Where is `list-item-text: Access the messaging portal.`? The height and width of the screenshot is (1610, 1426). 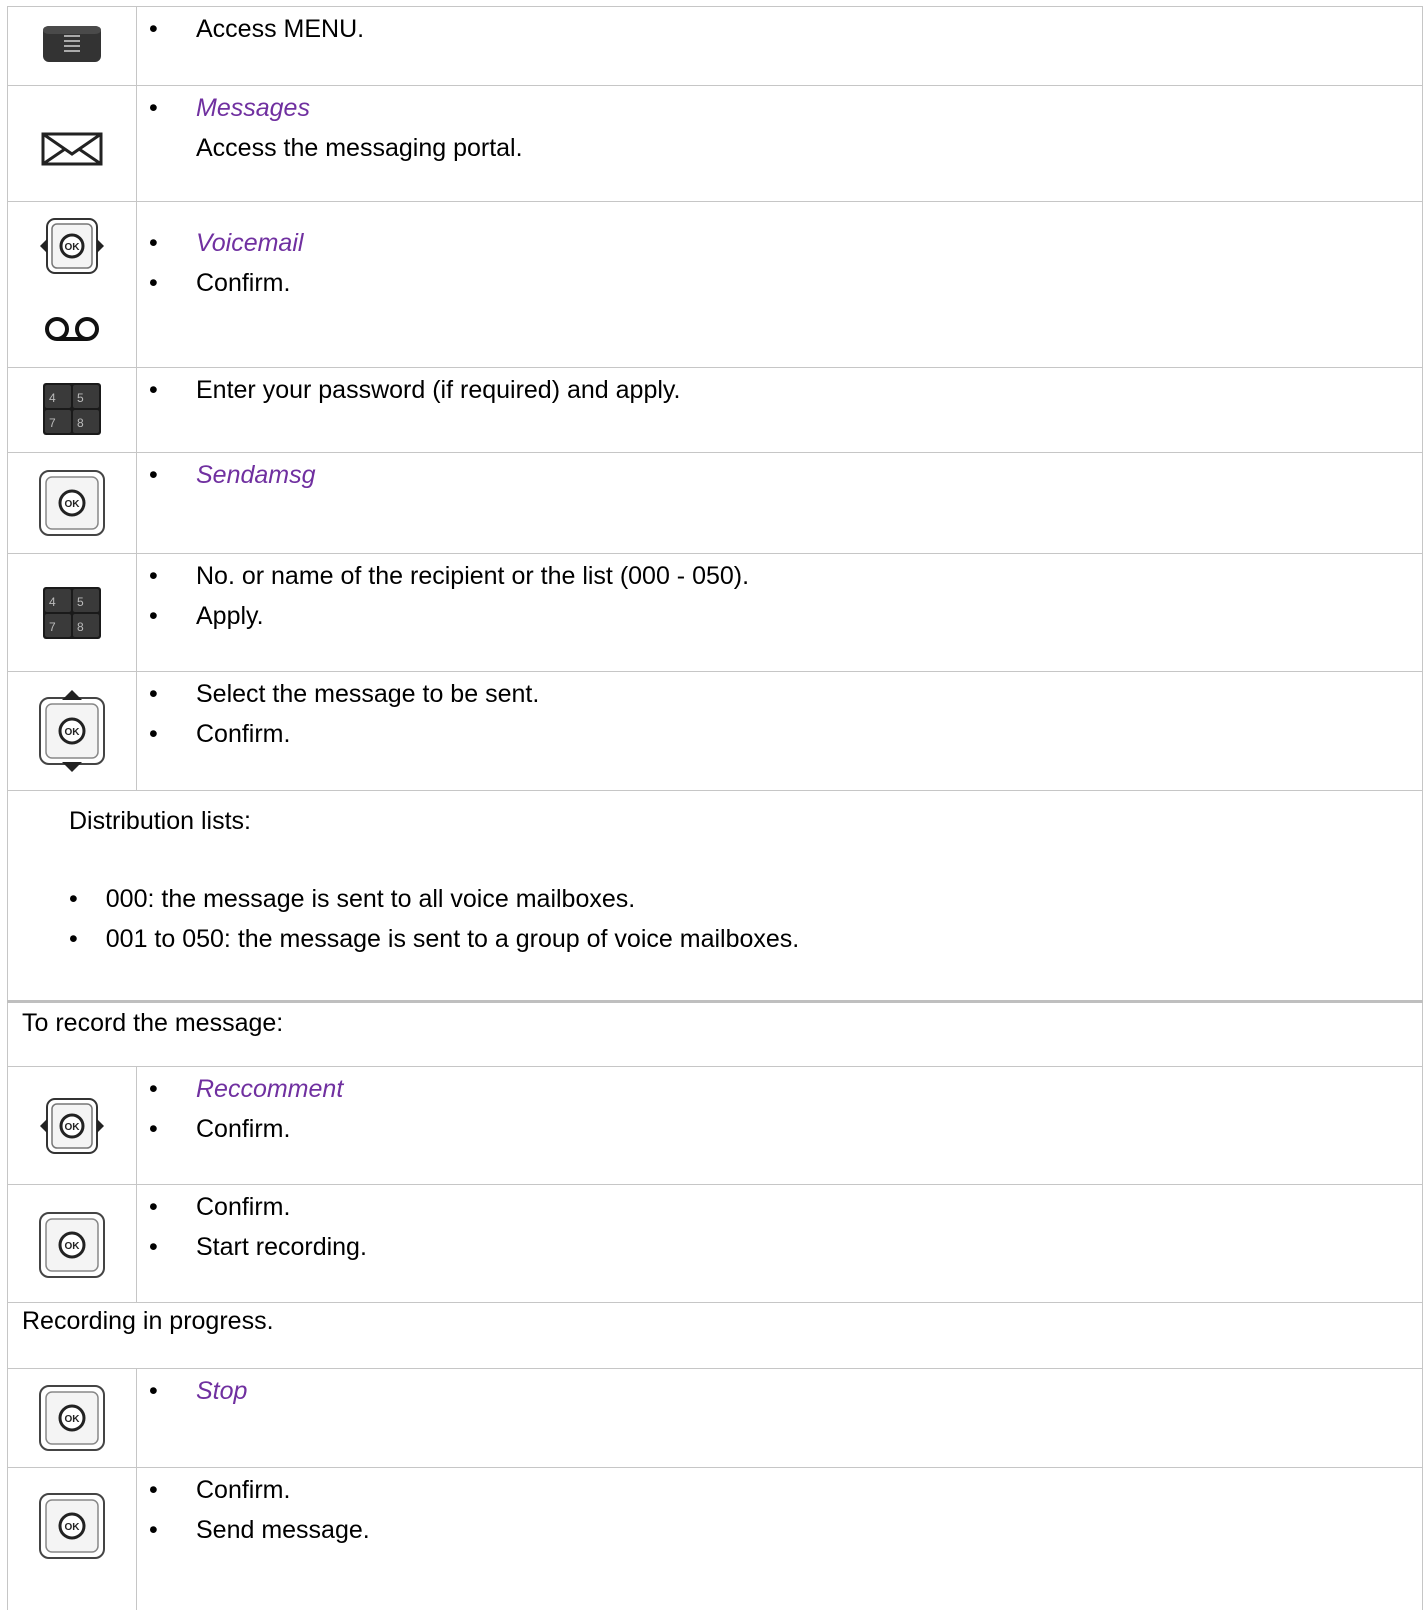
list-item-text: Access the messaging portal. is located at coordinates (359, 148).